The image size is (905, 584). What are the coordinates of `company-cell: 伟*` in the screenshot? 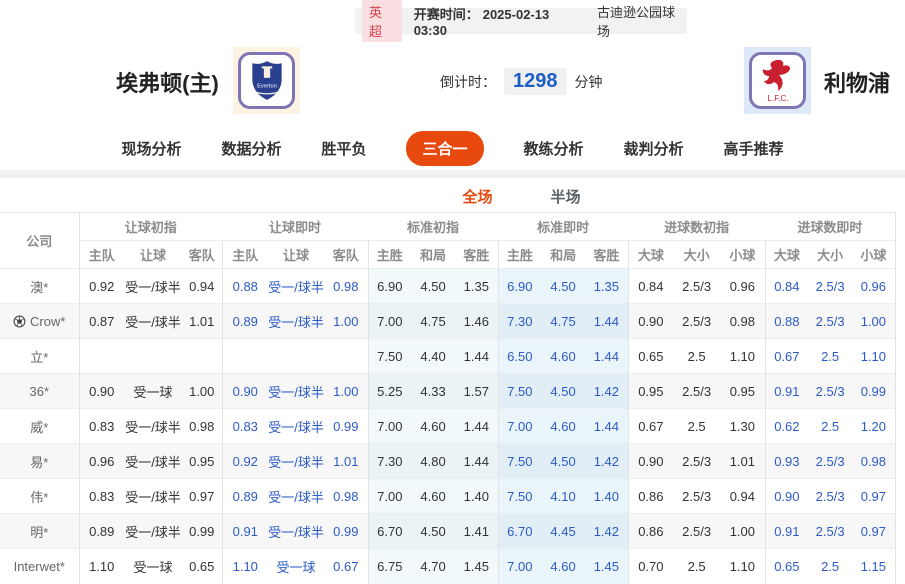 It's located at (40, 496).